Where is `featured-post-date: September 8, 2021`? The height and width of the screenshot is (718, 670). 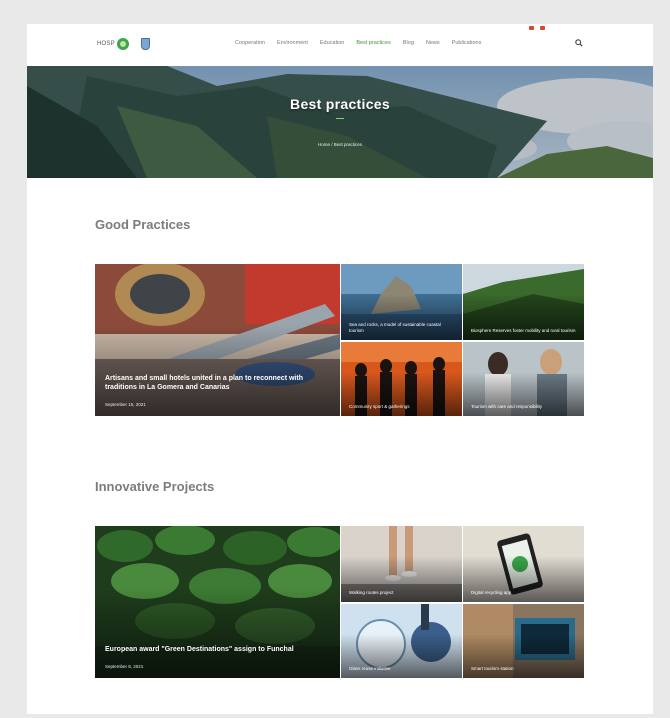
featured-post-date: September 8, 2021 is located at coordinates (124, 666).